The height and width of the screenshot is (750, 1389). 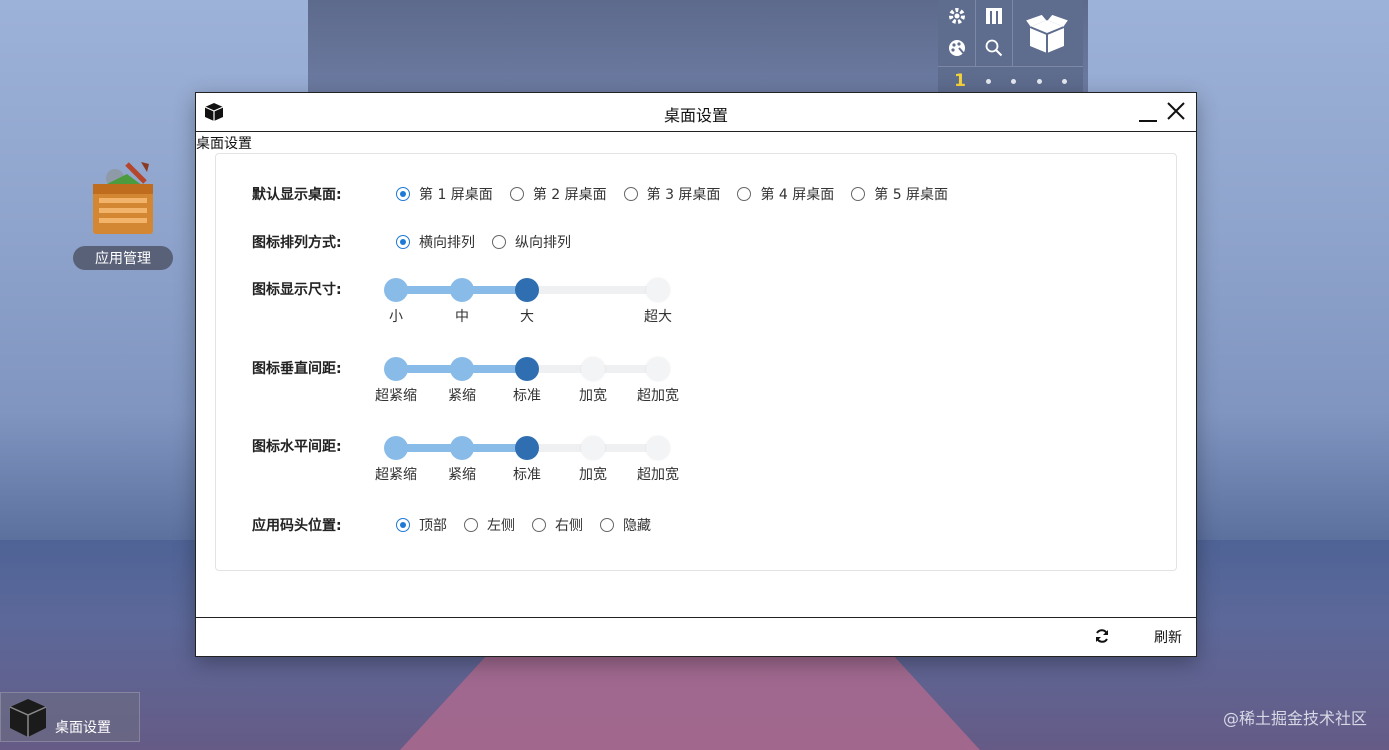 I want to click on crate-icon, so click(x=123, y=198).